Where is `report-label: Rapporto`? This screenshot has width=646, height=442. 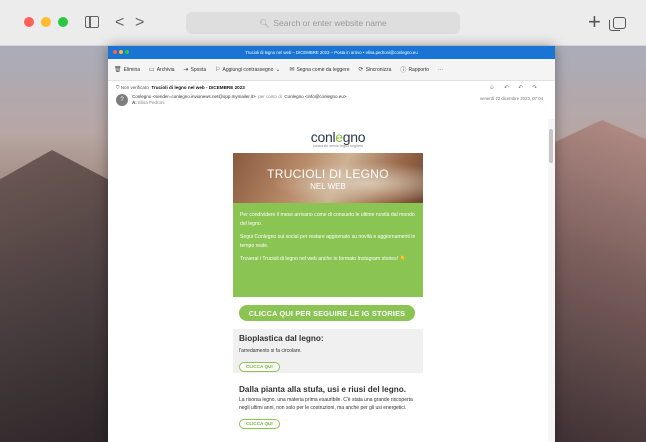
report-label: Rapporto is located at coordinates (419, 69).